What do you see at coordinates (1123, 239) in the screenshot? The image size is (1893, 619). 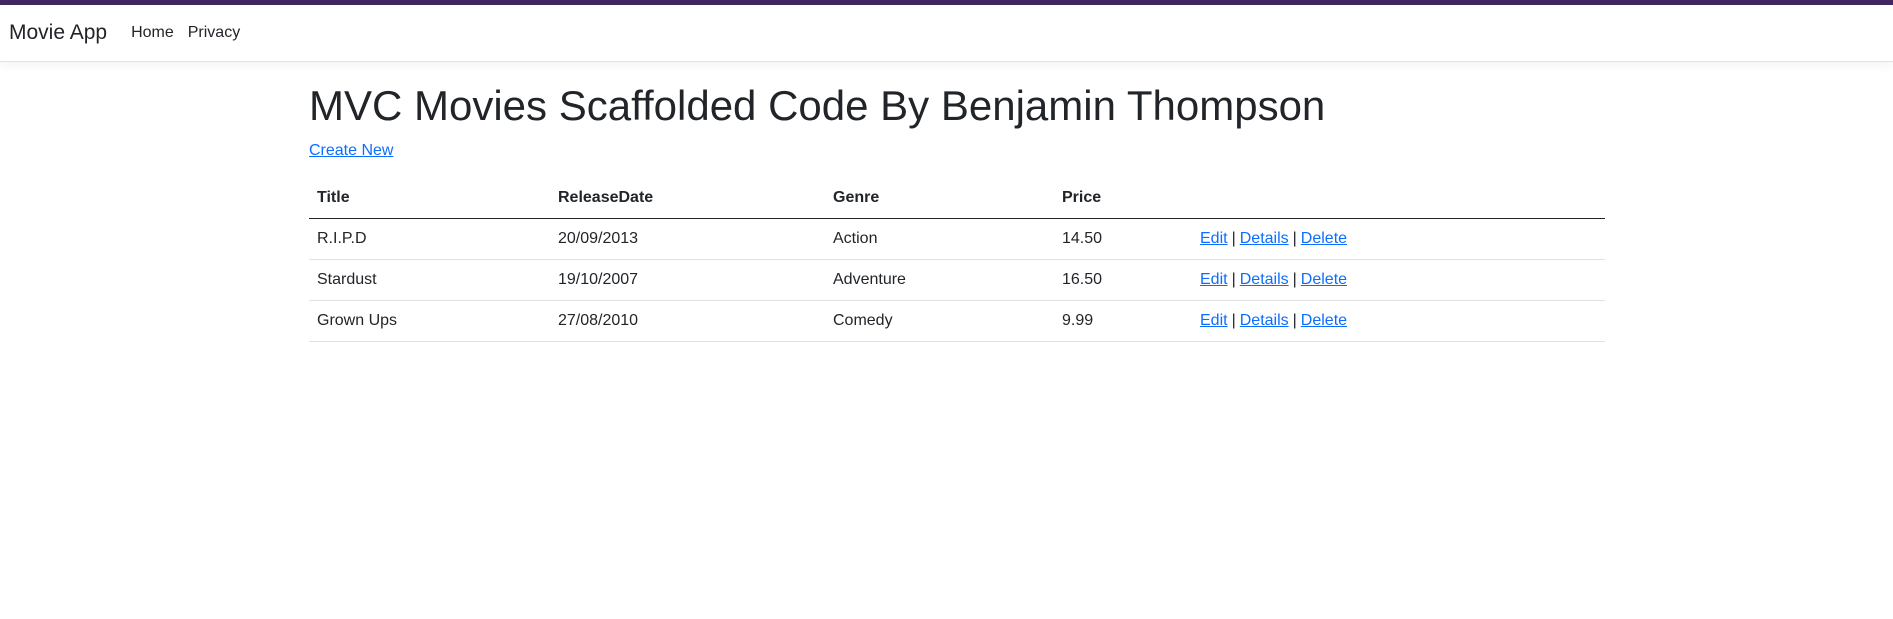 I see `cell-price: 14.50` at bounding box center [1123, 239].